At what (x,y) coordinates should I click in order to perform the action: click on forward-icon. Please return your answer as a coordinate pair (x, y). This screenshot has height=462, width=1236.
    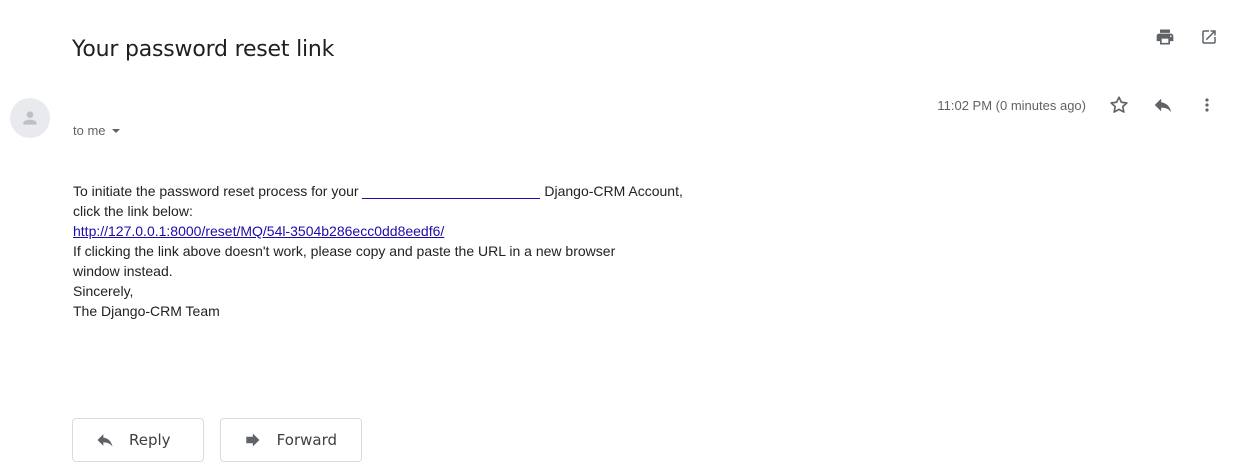
    Looking at the image, I should click on (253, 440).